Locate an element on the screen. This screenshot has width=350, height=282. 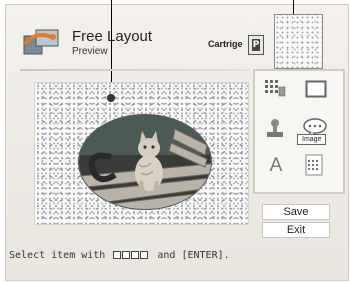
arrow-keys-icon is located at coordinates (131, 256).